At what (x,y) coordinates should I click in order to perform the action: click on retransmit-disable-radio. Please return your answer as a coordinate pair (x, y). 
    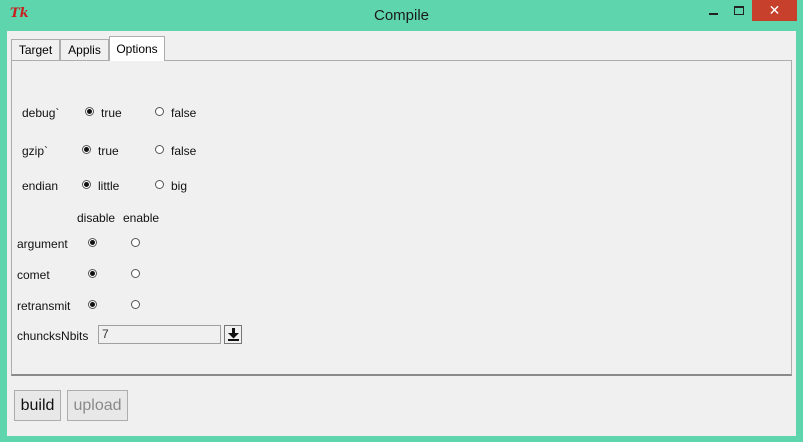
    Looking at the image, I should click on (92, 304).